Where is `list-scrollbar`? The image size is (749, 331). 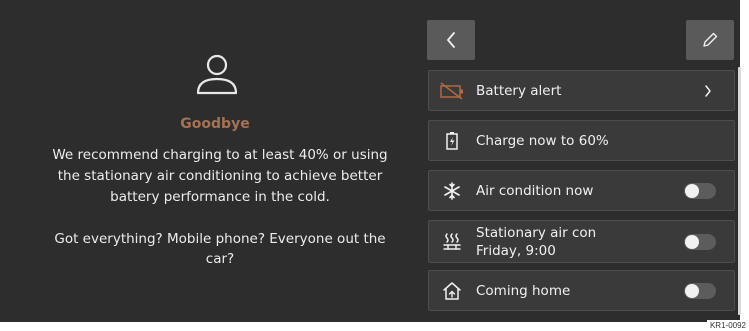
list-scrollbar is located at coordinates (739, 191).